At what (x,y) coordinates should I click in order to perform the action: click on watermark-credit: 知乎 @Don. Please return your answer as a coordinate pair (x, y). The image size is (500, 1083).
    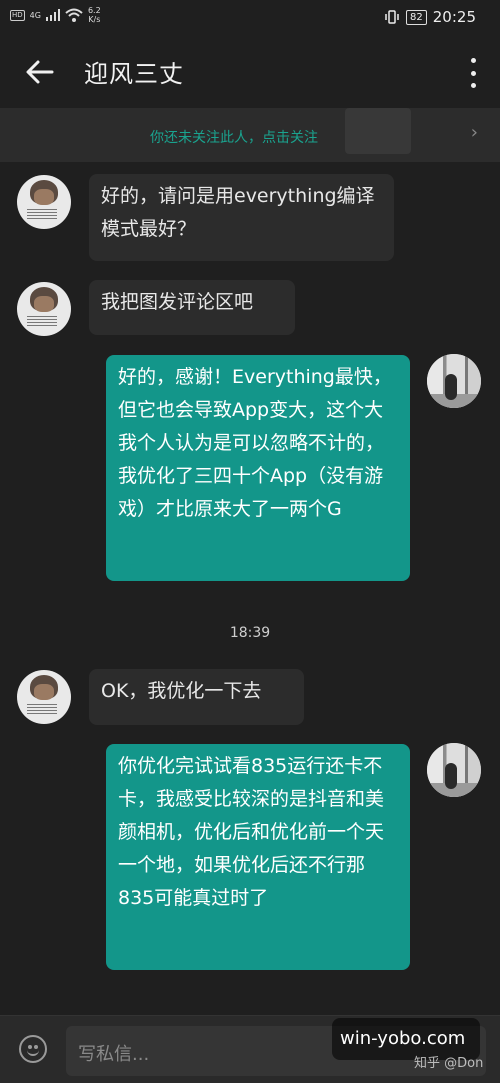
    Looking at the image, I should click on (449, 1063).